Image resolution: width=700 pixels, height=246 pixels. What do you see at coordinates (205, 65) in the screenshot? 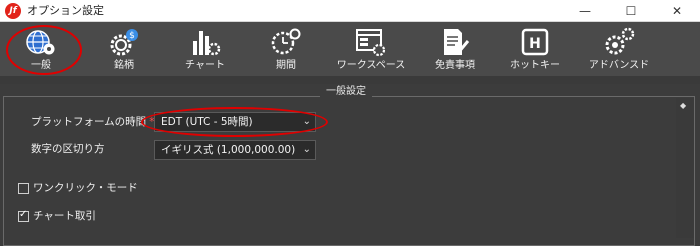
I see `tab-chart-label: チャート` at bounding box center [205, 65].